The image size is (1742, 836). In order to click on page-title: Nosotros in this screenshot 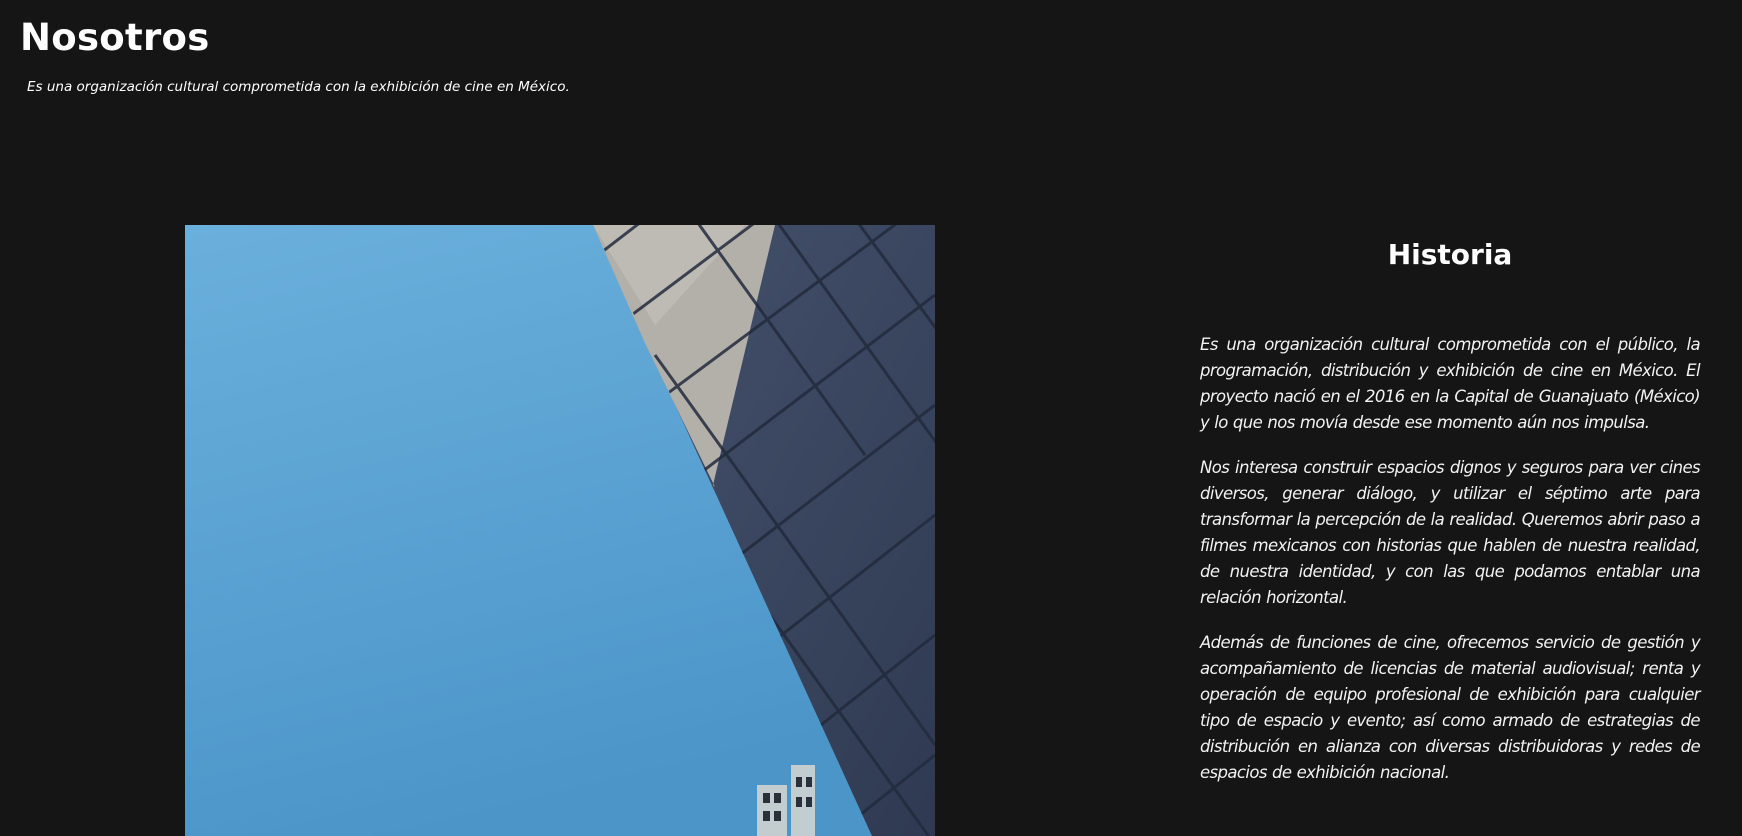, I will do `click(115, 37)`.